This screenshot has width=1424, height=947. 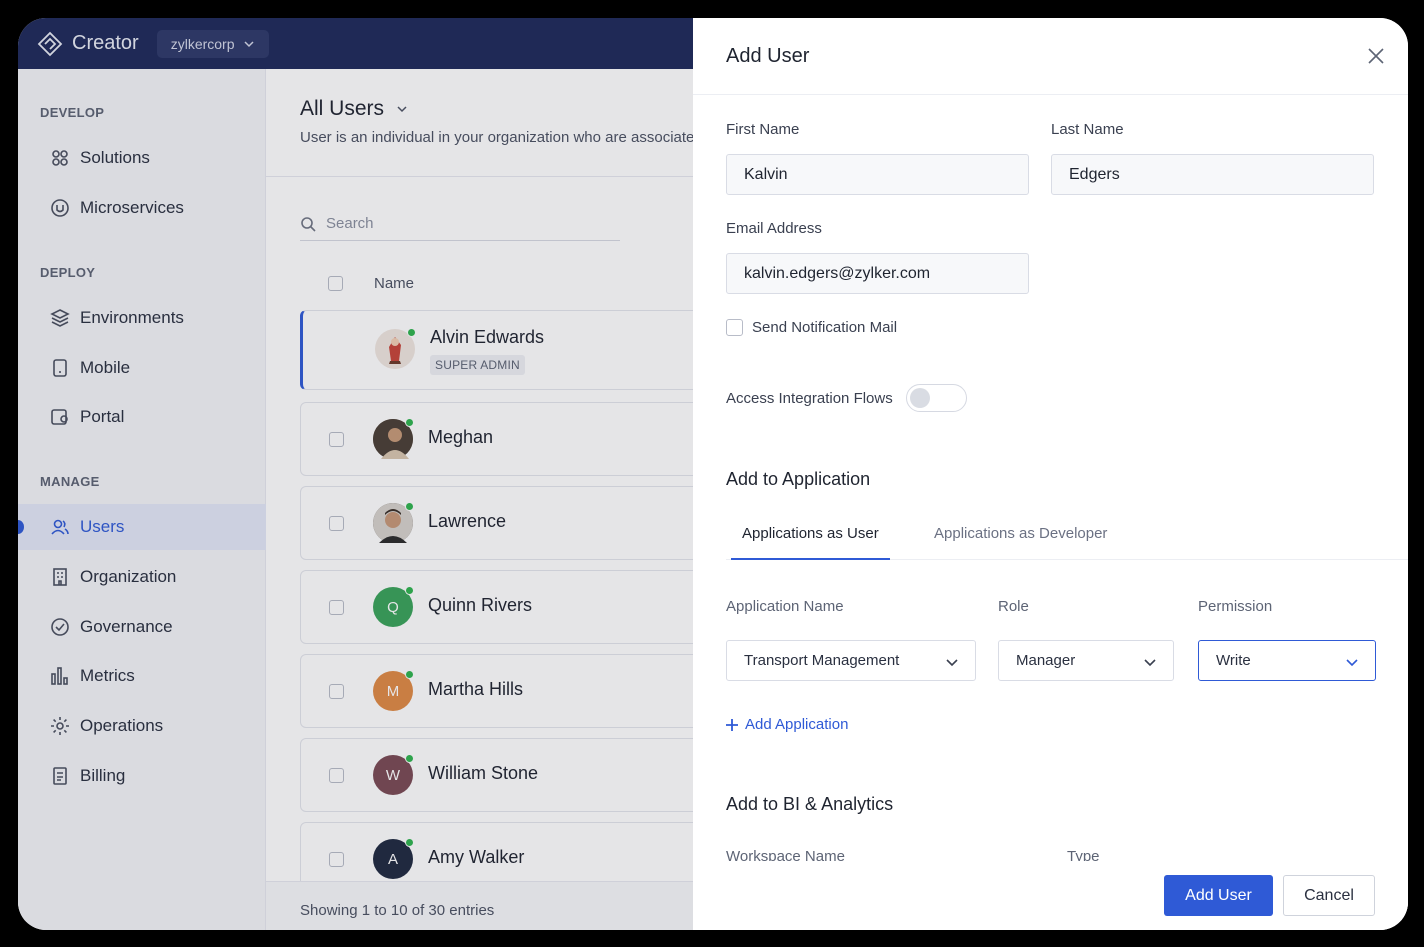 What do you see at coordinates (825, 327) in the screenshot?
I see `send-notification-label: Send Notification Mail` at bounding box center [825, 327].